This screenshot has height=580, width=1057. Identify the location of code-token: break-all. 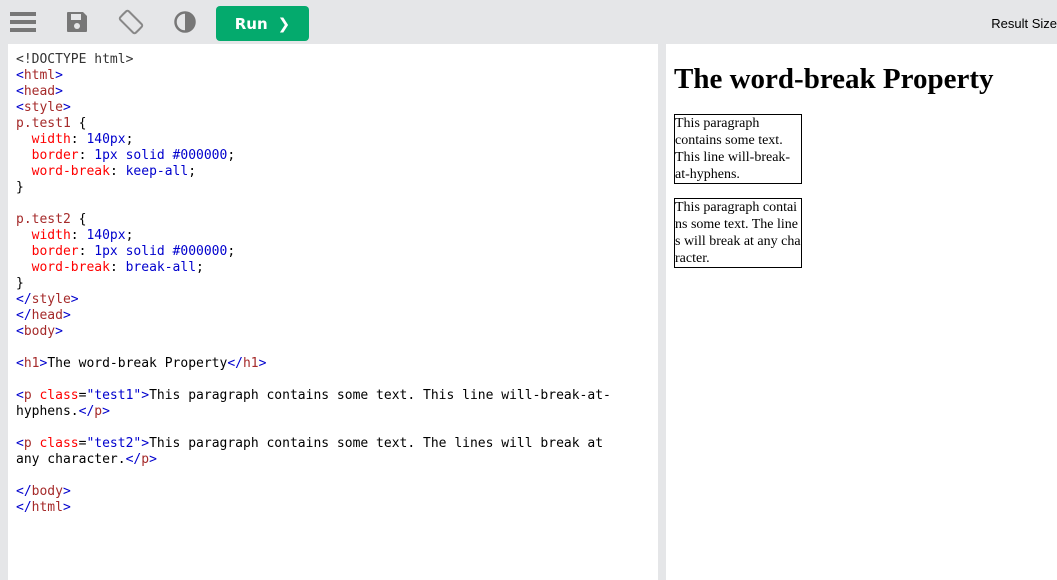
(161, 267).